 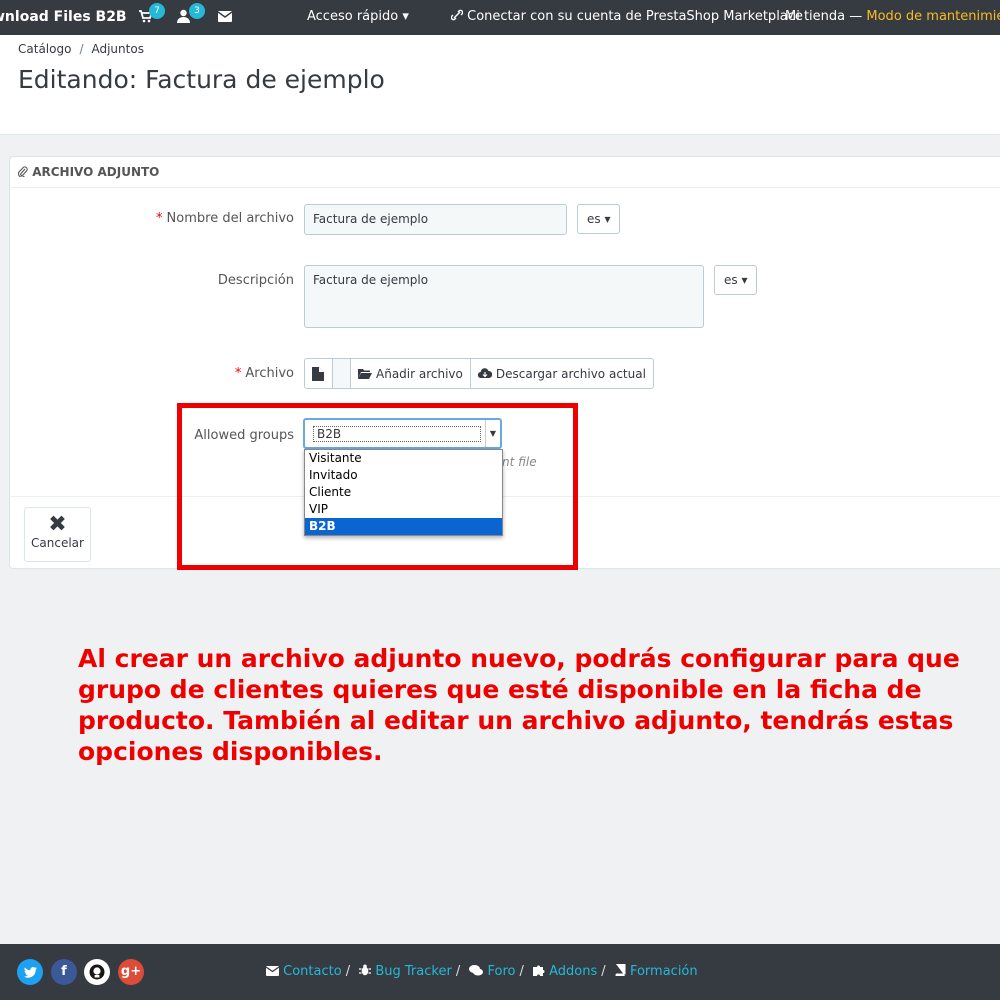 I want to click on paperclip-icon, so click(x=22, y=172).